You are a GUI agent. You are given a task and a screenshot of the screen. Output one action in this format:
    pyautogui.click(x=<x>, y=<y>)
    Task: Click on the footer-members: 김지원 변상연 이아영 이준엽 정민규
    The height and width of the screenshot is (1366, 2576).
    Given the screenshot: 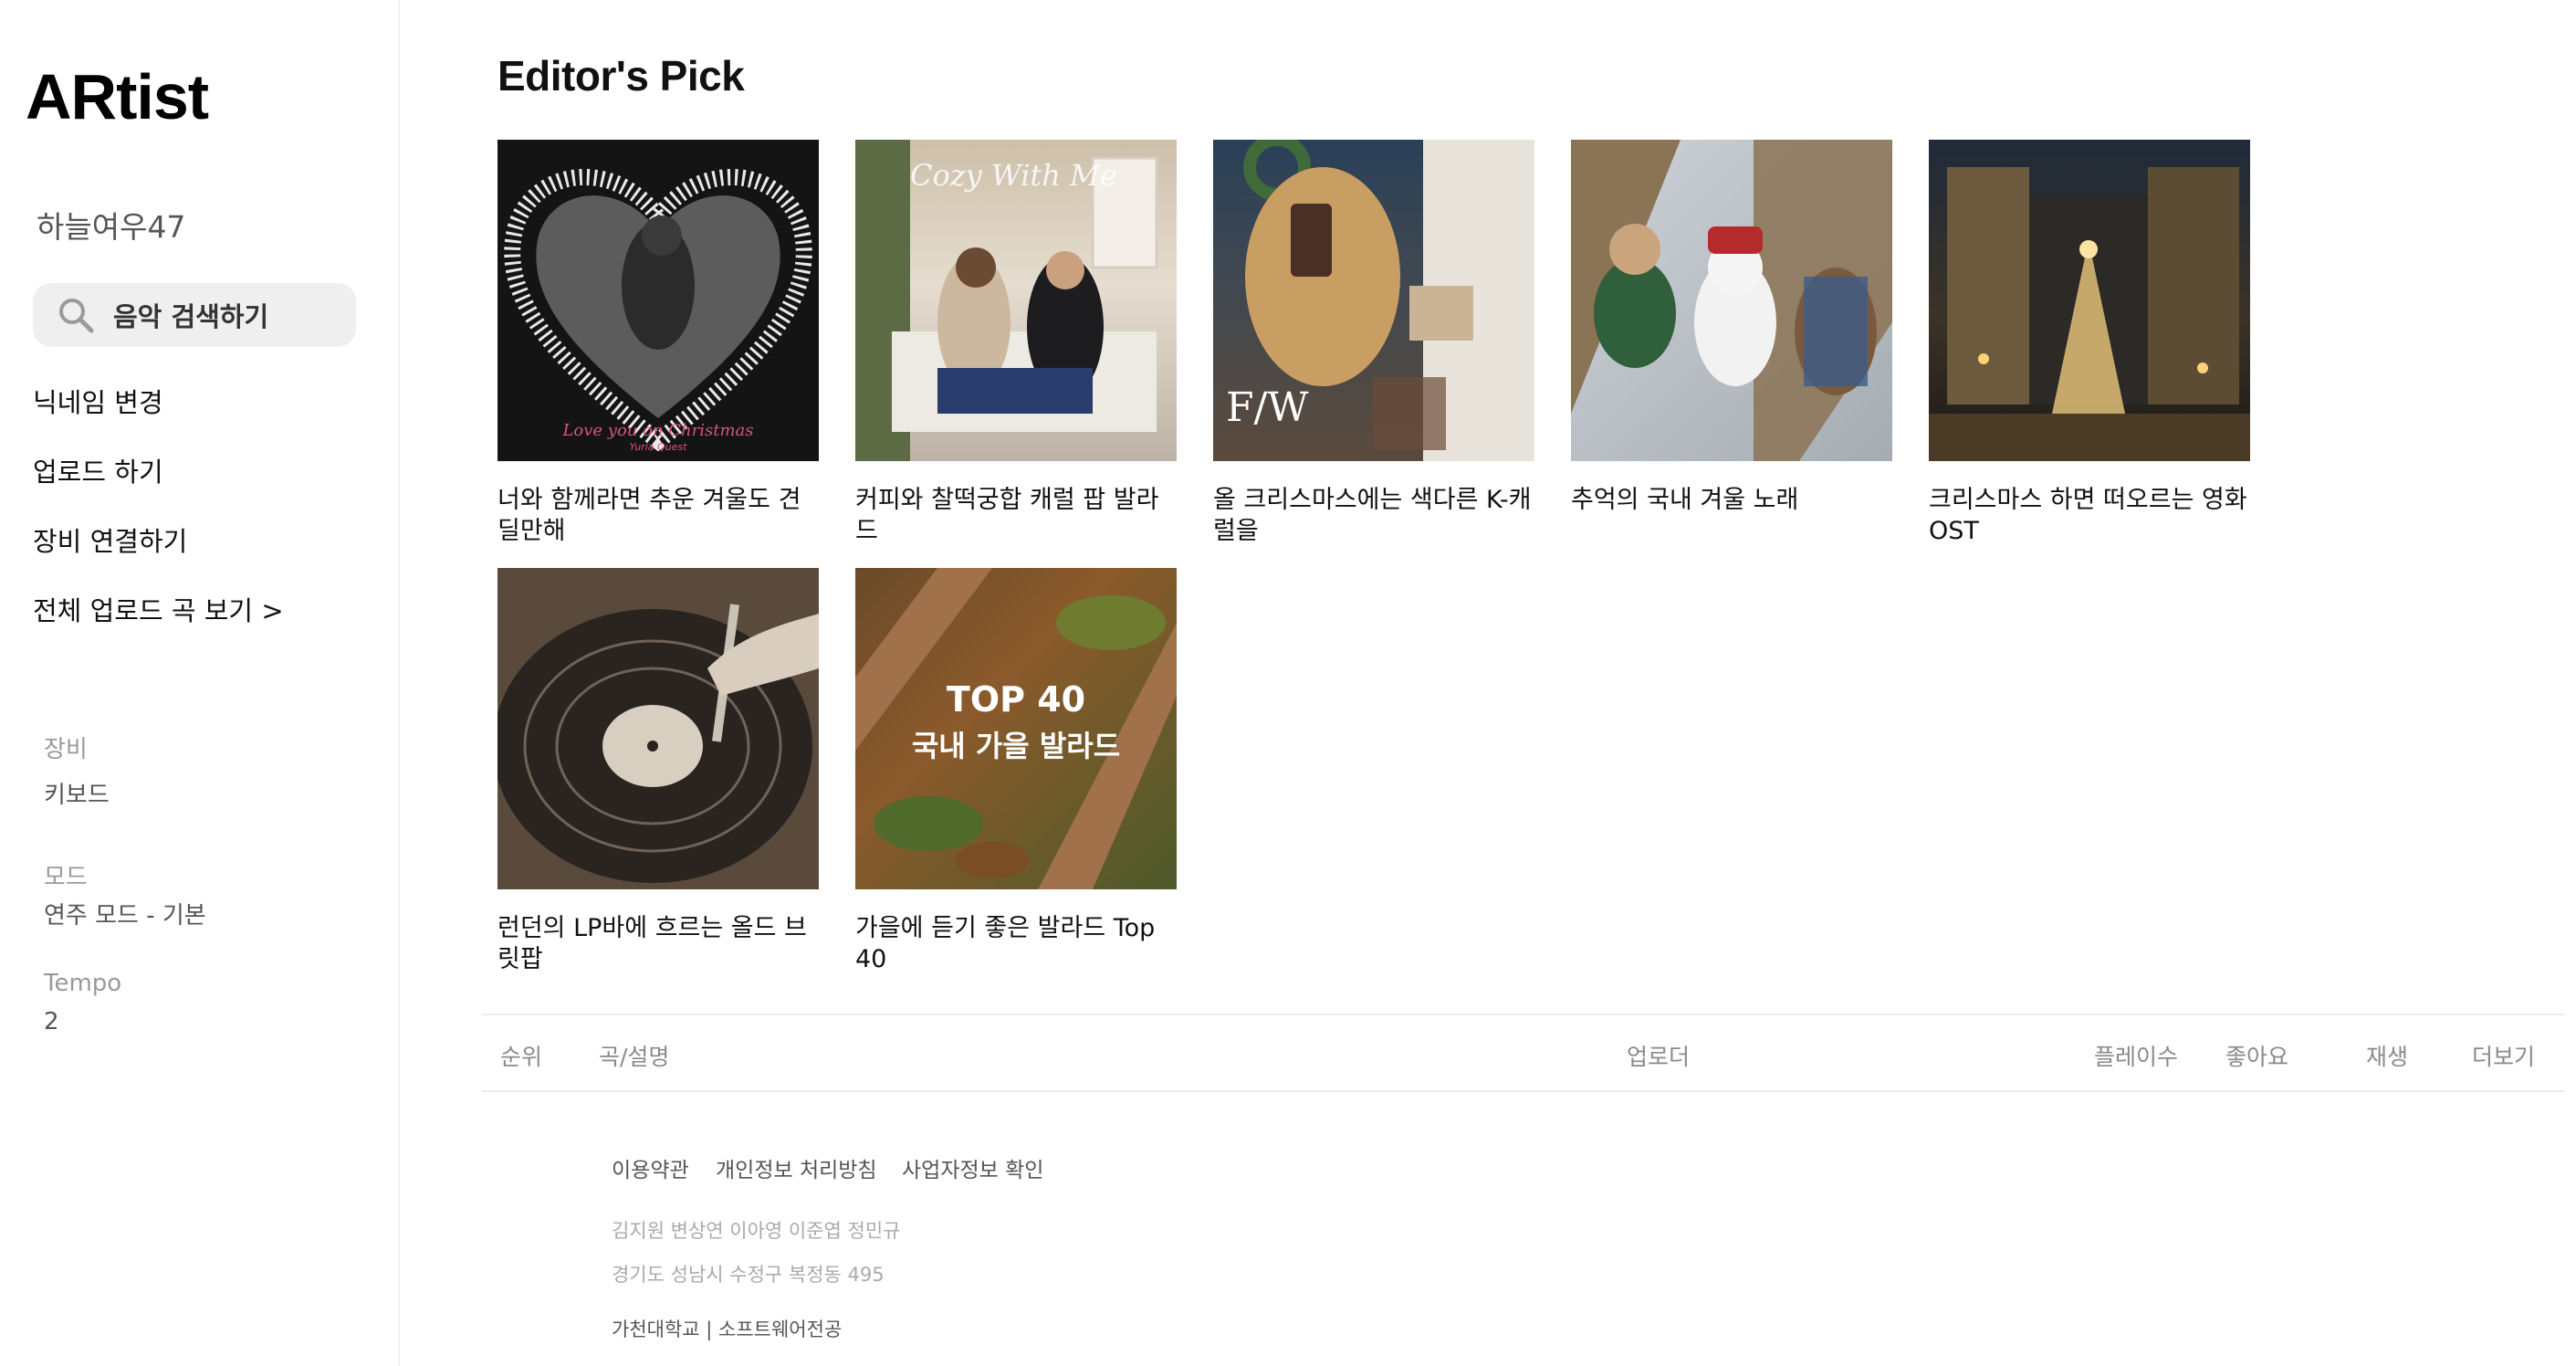 What is the action you would take?
    pyautogui.click(x=756, y=1231)
    